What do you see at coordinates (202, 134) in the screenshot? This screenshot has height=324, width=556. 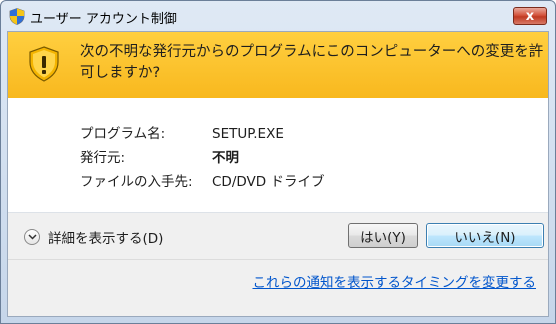 I see `detail-row-program: プログラム名: SETUP.EXE` at bounding box center [202, 134].